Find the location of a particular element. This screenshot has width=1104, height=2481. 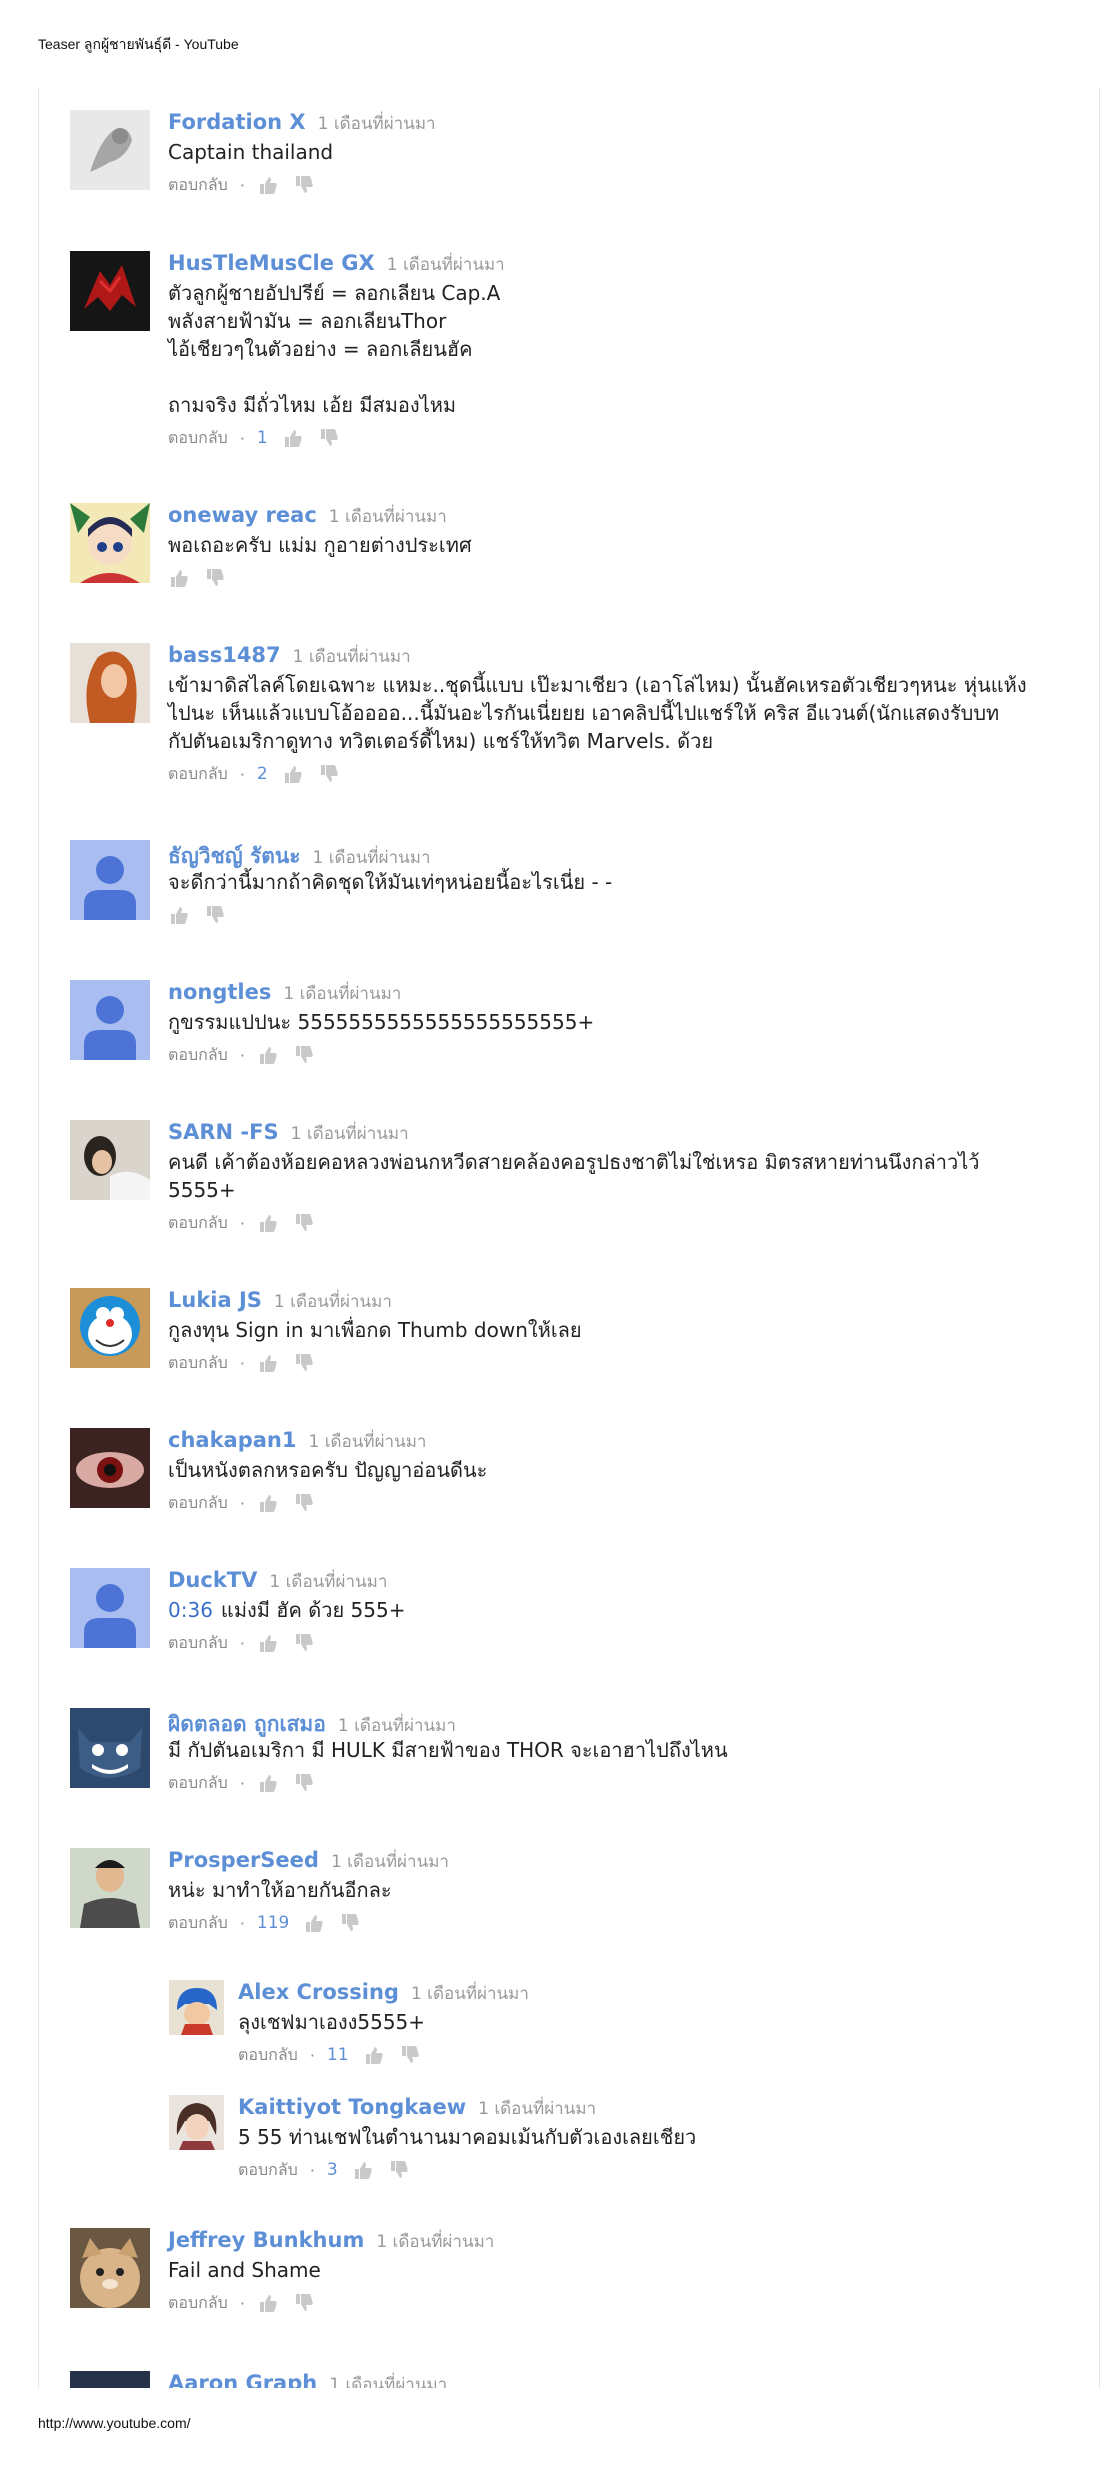

author-name: ธัญวิชญ์ รัตนะ is located at coordinates (234, 856).